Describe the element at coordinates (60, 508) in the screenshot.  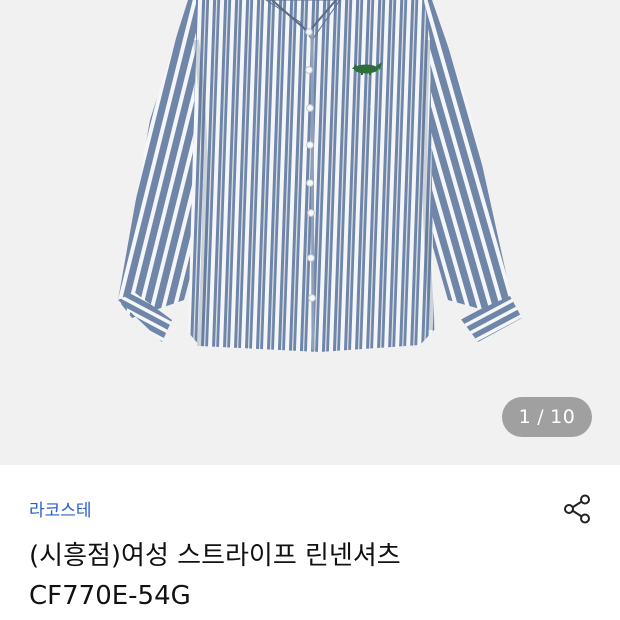
I see `brand-link: 라코스테` at that location.